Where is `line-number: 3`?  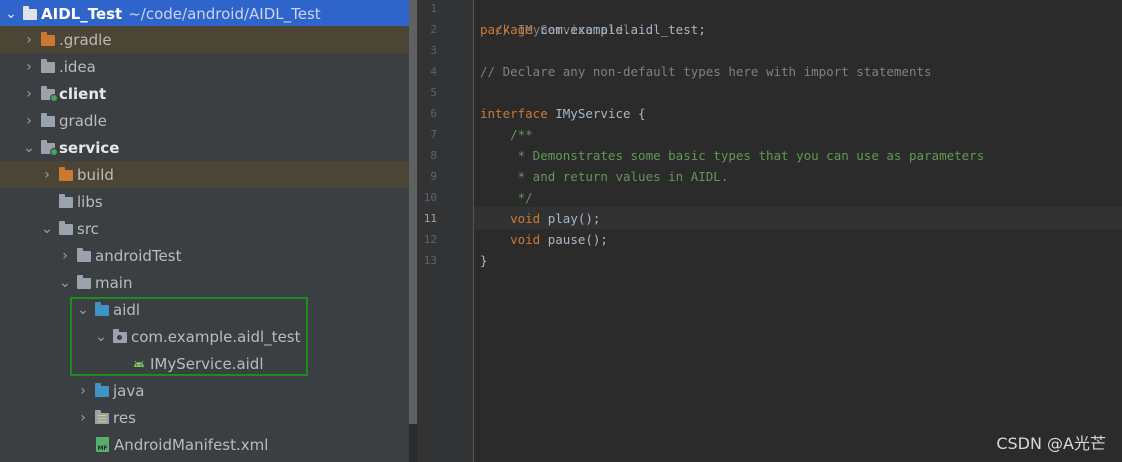
line-number: 3 is located at coordinates (433, 50).